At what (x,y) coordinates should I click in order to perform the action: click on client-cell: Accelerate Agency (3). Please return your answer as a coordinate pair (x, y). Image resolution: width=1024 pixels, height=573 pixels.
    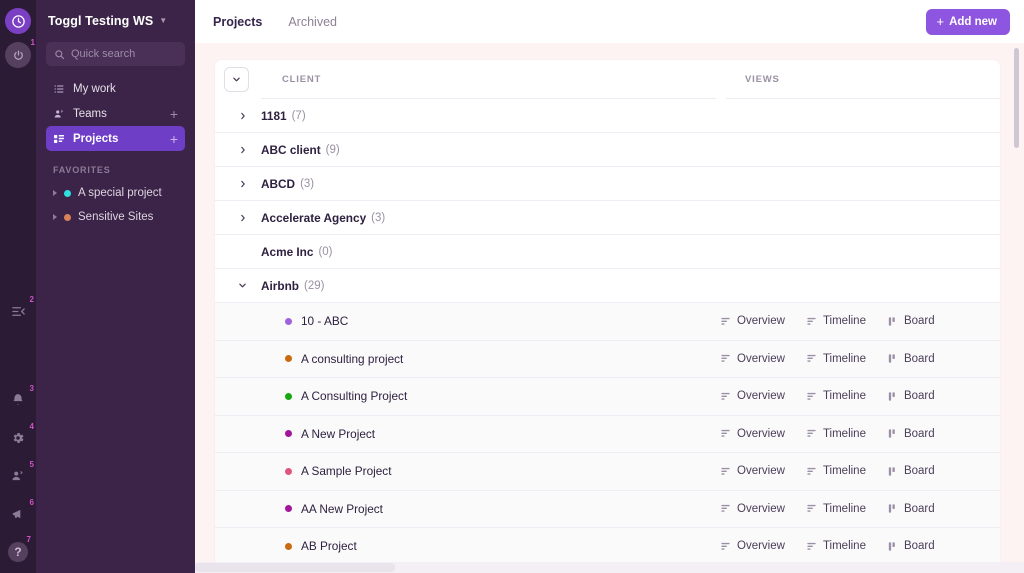
    Looking at the image, I should click on (323, 218).